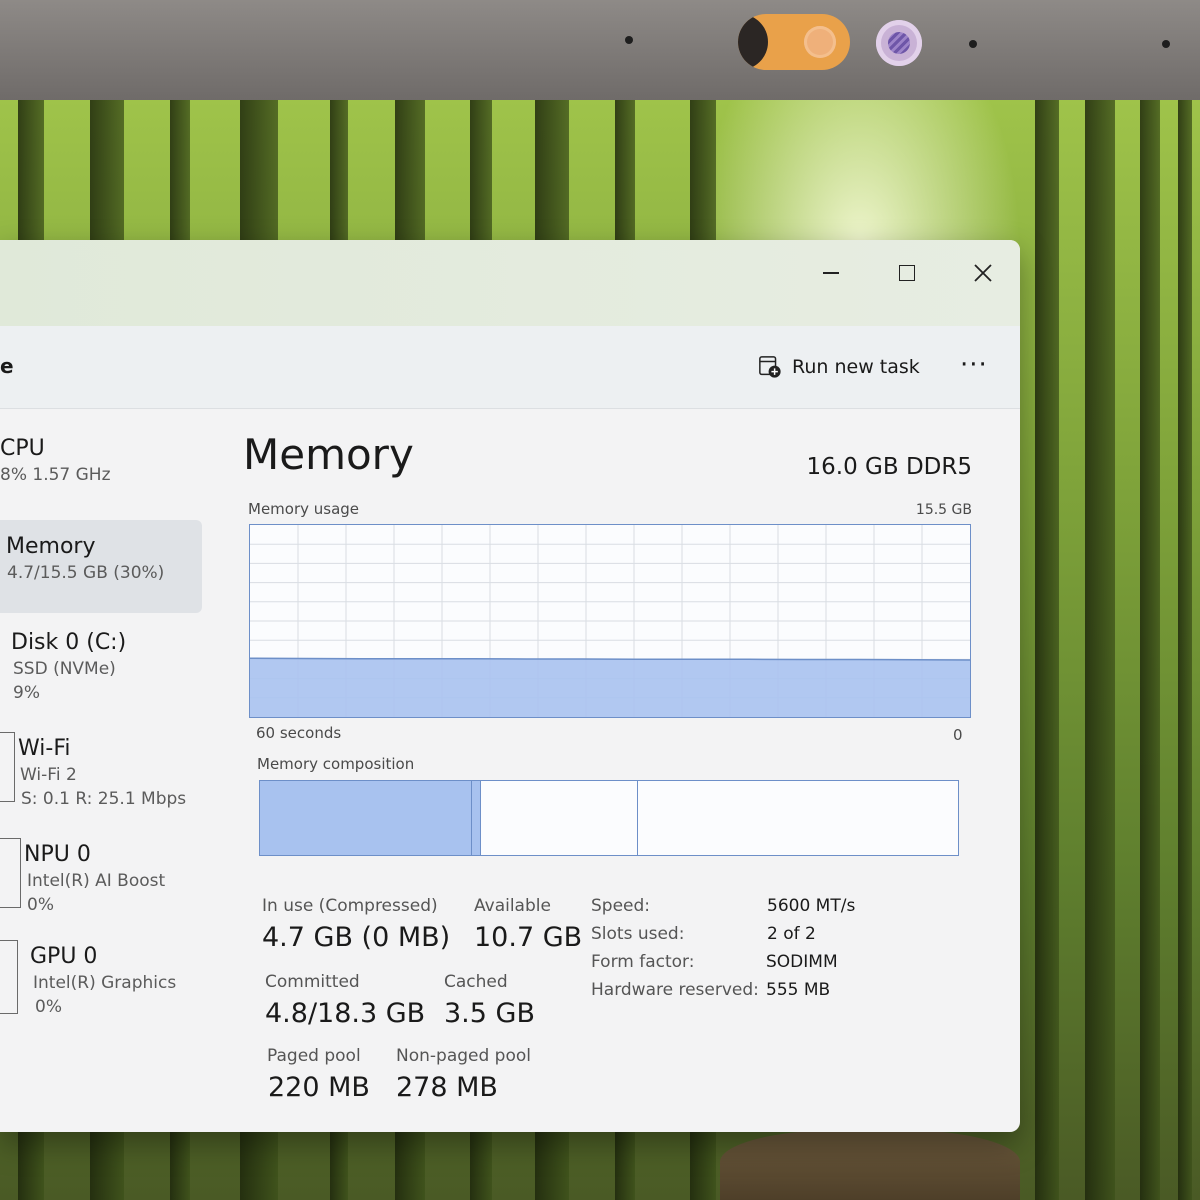  Describe the element at coordinates (22, 448) in the screenshot. I see `sidebar-item-title: CPU` at that location.